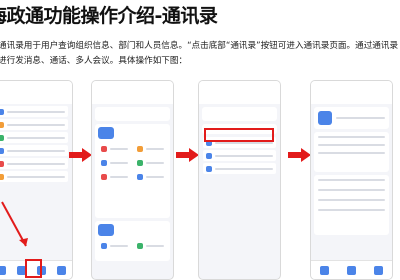 The height and width of the screenshot is (280, 400). What do you see at coordinates (106, 230) in the screenshot?
I see `extra-logo` at bounding box center [106, 230].